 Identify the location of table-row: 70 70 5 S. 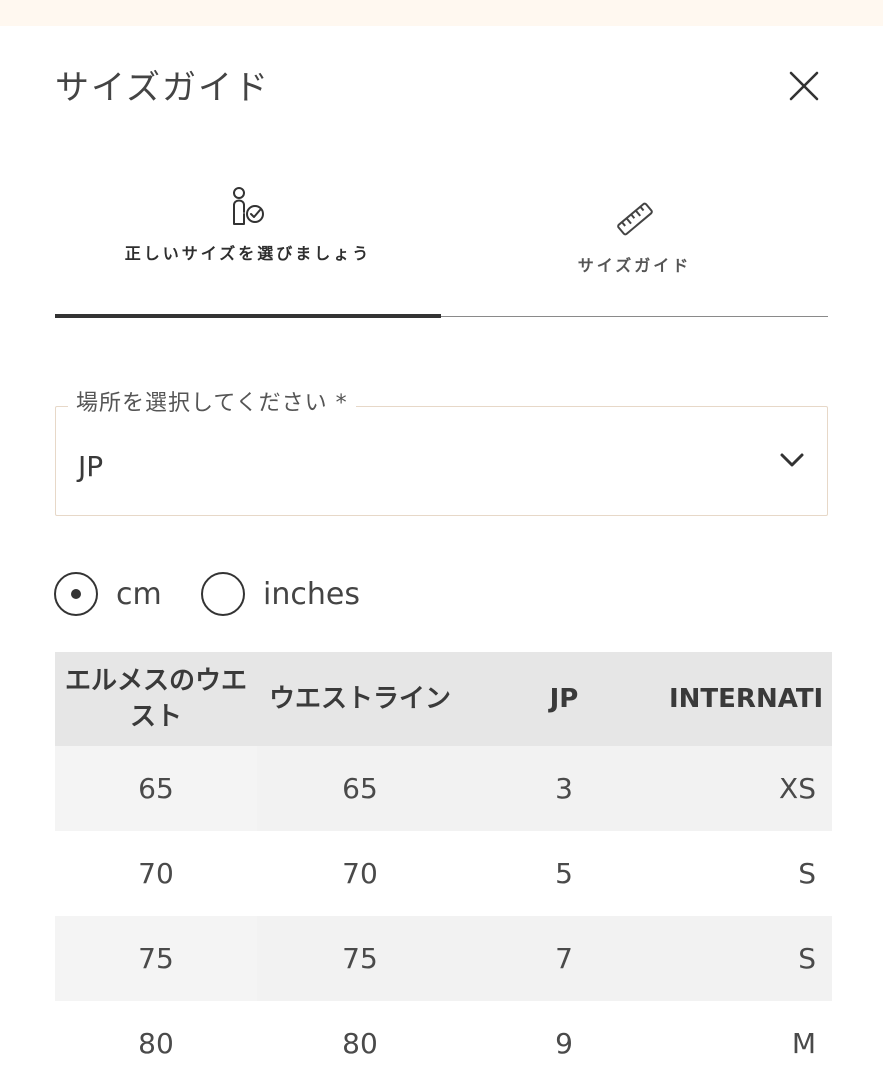
(443, 873).